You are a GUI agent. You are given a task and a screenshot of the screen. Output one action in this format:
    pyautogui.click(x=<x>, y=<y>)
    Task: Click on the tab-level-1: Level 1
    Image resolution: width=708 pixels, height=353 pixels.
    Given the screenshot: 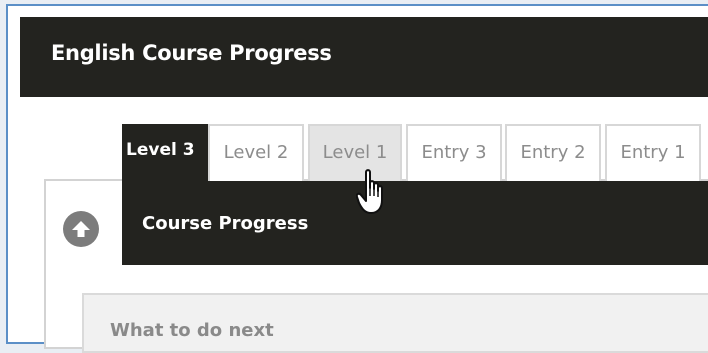 What is the action you would take?
    pyautogui.click(x=355, y=152)
    